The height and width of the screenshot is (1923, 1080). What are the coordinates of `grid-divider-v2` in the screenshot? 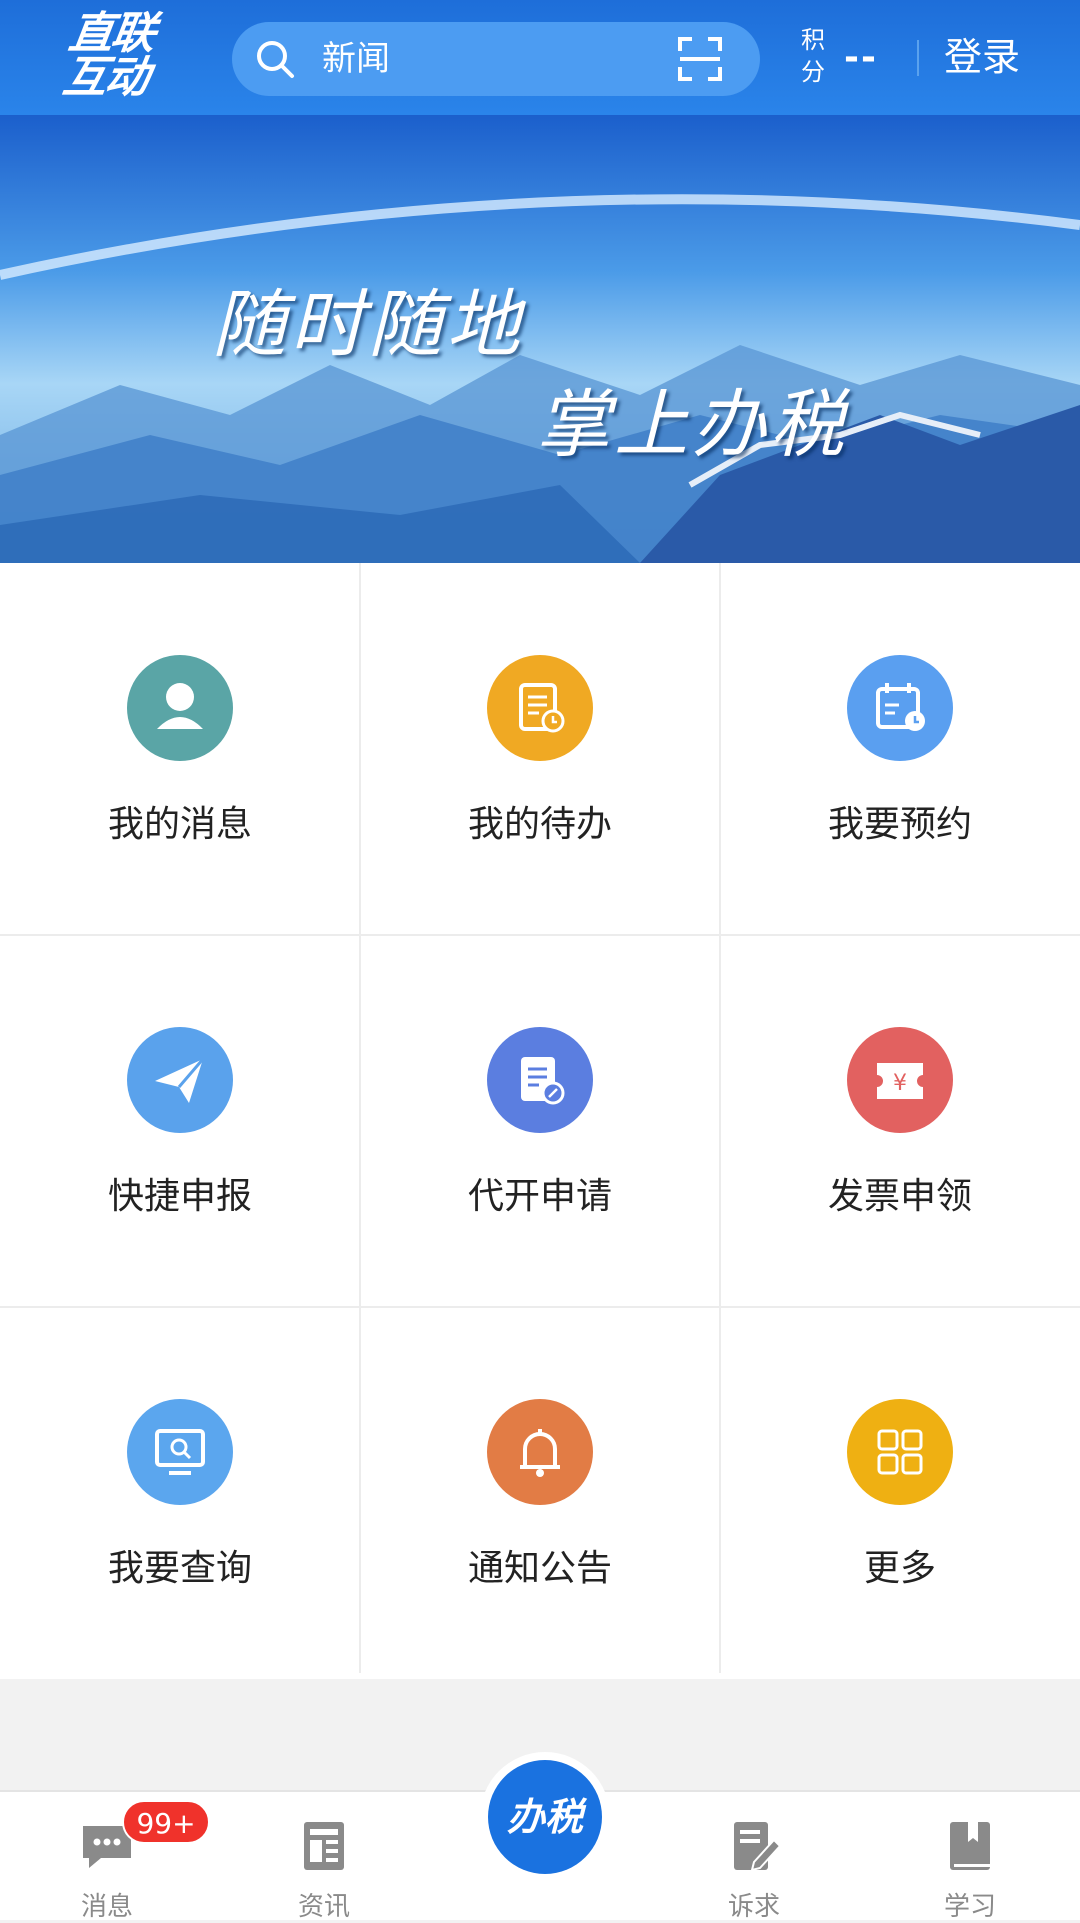 It's located at (720, 1118).